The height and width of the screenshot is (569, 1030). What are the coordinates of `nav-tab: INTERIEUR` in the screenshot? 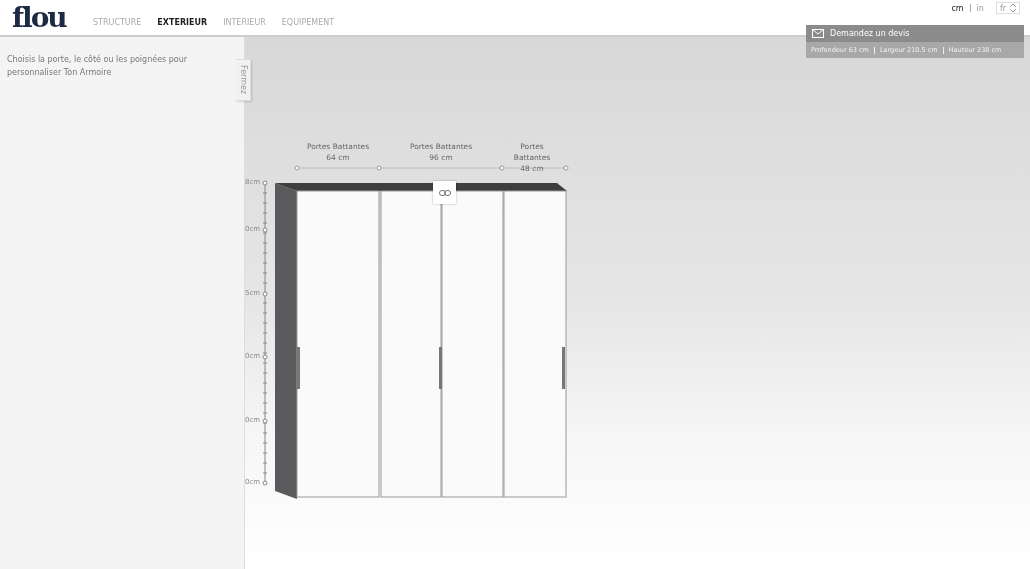 It's located at (244, 22).